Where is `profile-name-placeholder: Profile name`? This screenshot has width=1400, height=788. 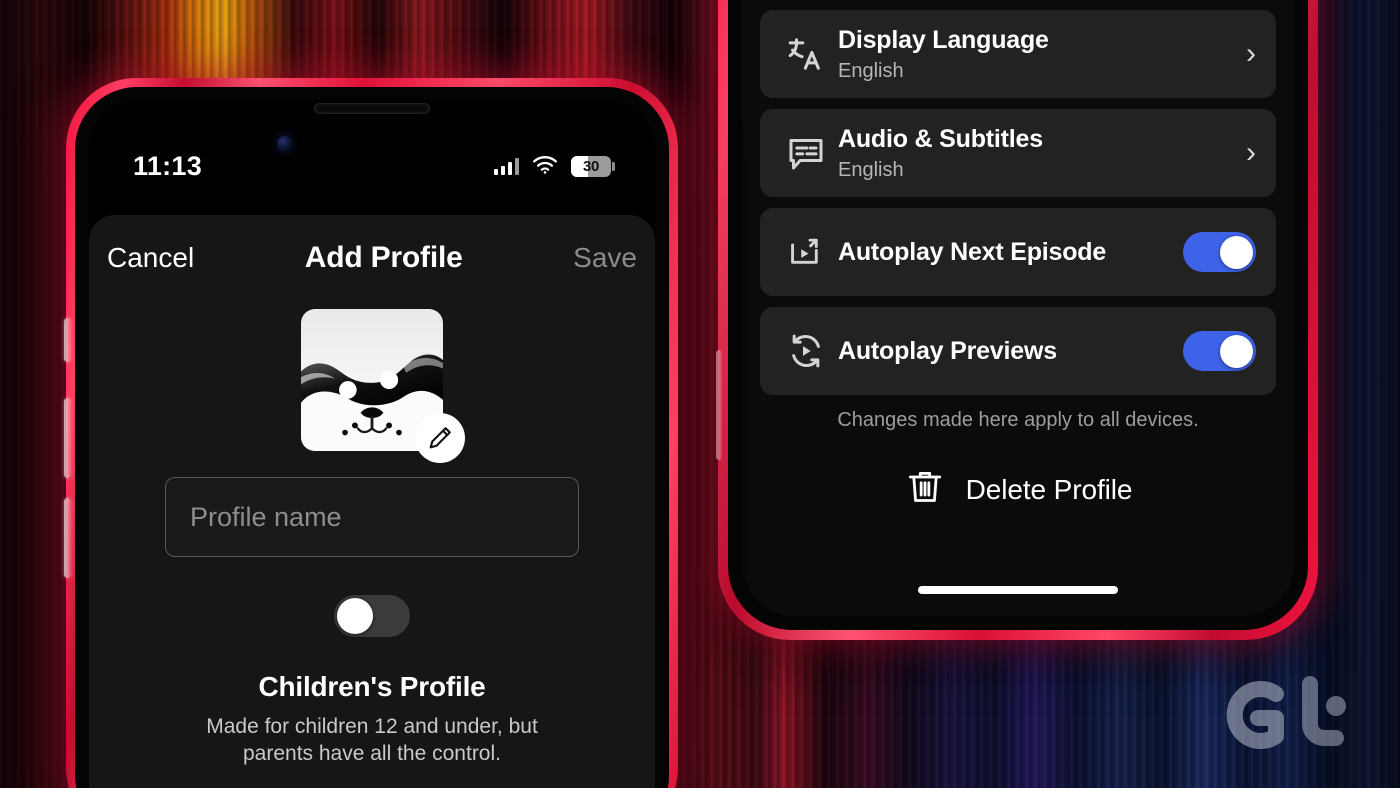
profile-name-placeholder: Profile name is located at coordinates (266, 516).